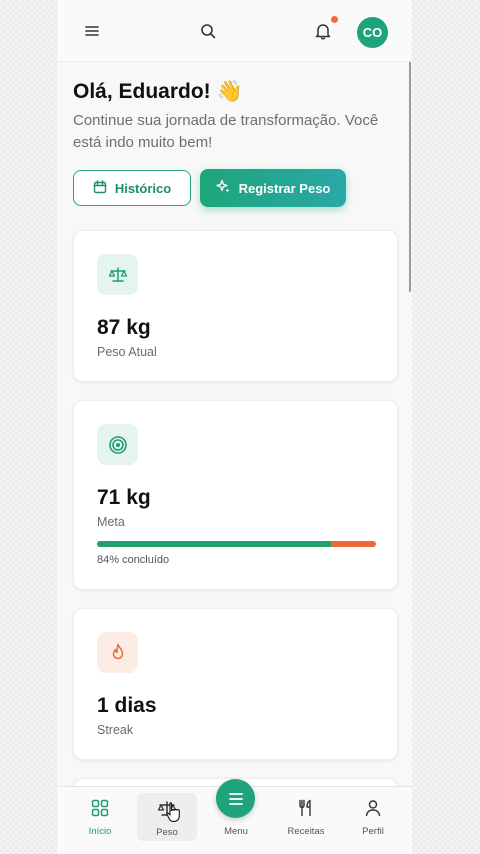  What do you see at coordinates (223, 188) in the screenshot?
I see `sparkles-icon` at bounding box center [223, 188].